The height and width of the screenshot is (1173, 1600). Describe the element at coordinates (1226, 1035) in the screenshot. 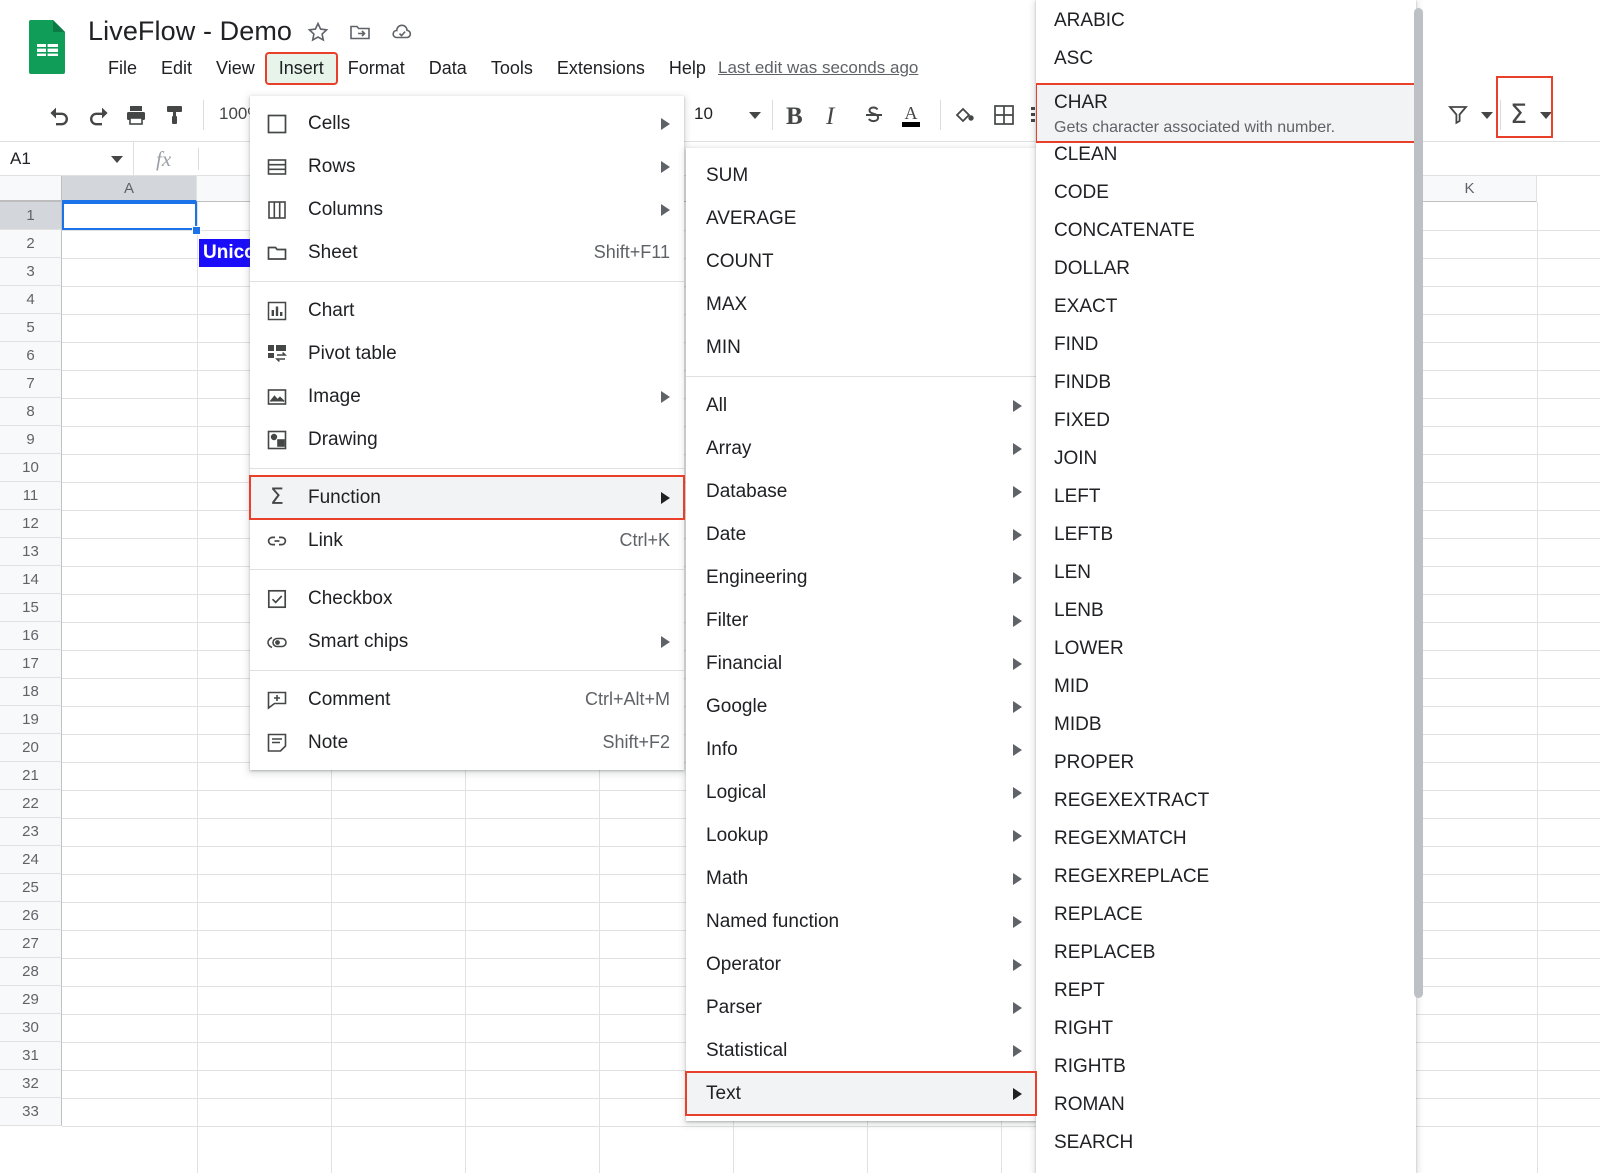

I see `text-function-item-right: RIGHT` at that location.